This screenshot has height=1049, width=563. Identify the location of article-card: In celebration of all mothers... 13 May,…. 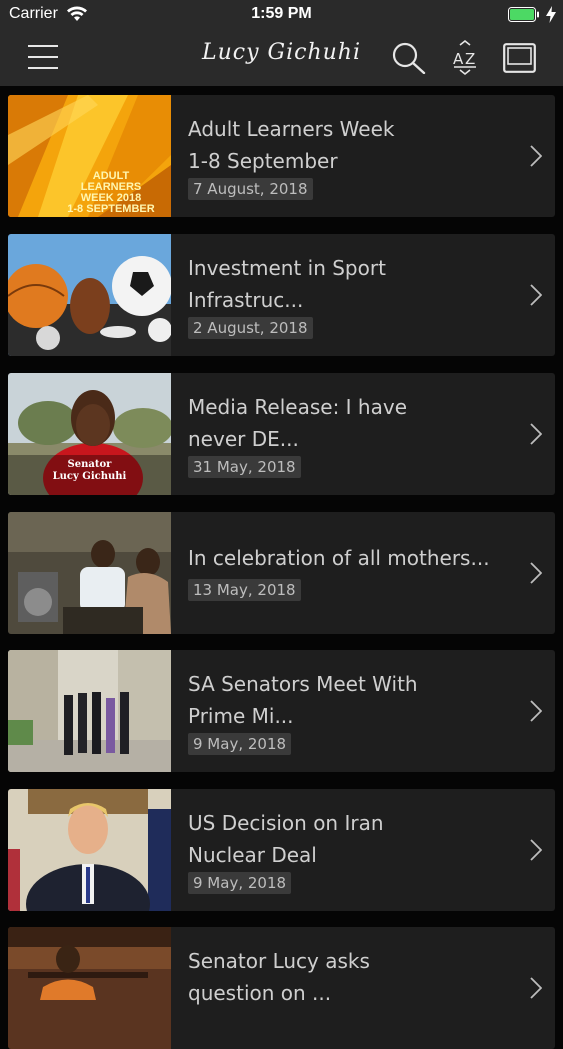
(281, 573).